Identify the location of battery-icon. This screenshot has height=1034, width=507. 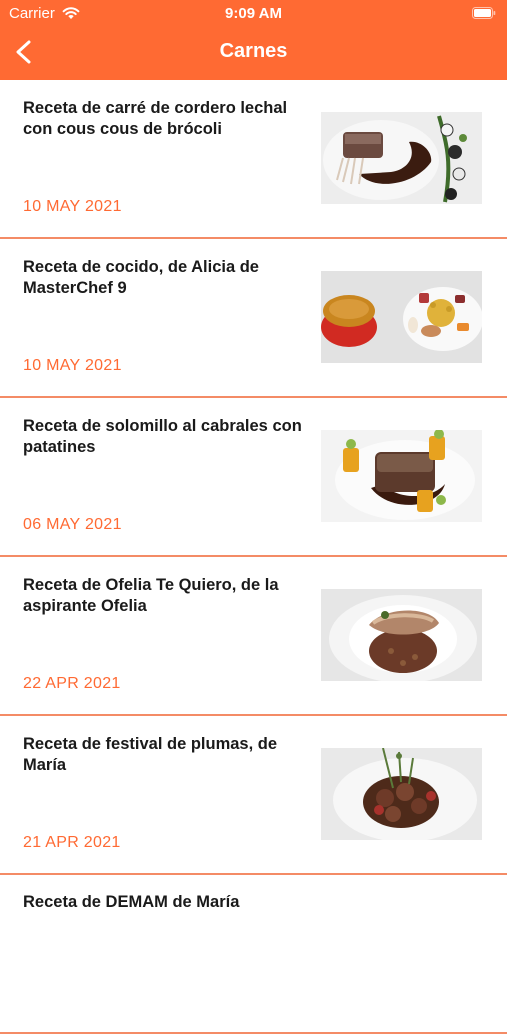
(484, 13).